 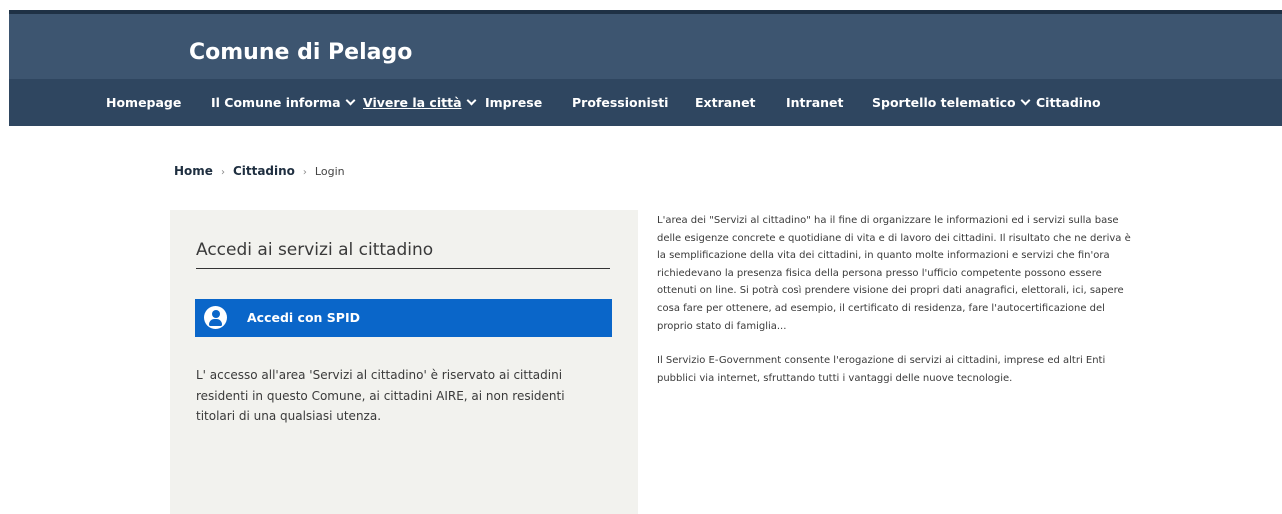 I want to click on nav-item-il-comune-informa: Il Comune informa, so click(x=283, y=102).